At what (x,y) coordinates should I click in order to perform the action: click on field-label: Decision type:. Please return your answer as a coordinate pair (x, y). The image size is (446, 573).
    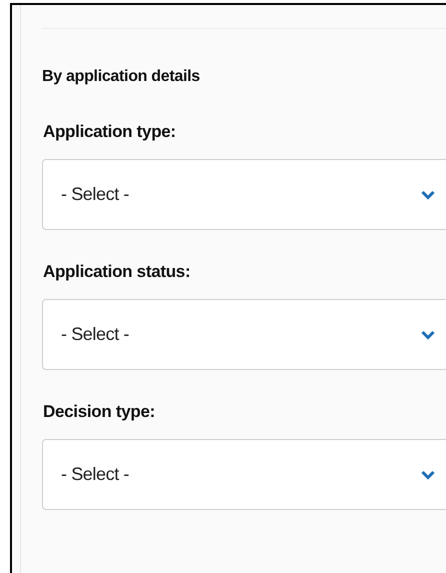
    Looking at the image, I should click on (99, 412).